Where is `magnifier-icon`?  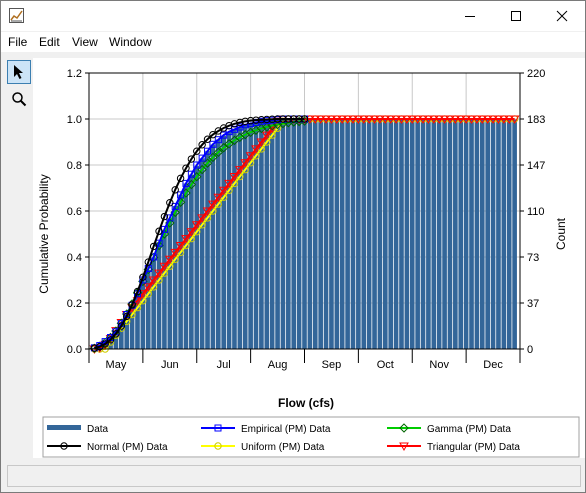 magnifier-icon is located at coordinates (19, 99).